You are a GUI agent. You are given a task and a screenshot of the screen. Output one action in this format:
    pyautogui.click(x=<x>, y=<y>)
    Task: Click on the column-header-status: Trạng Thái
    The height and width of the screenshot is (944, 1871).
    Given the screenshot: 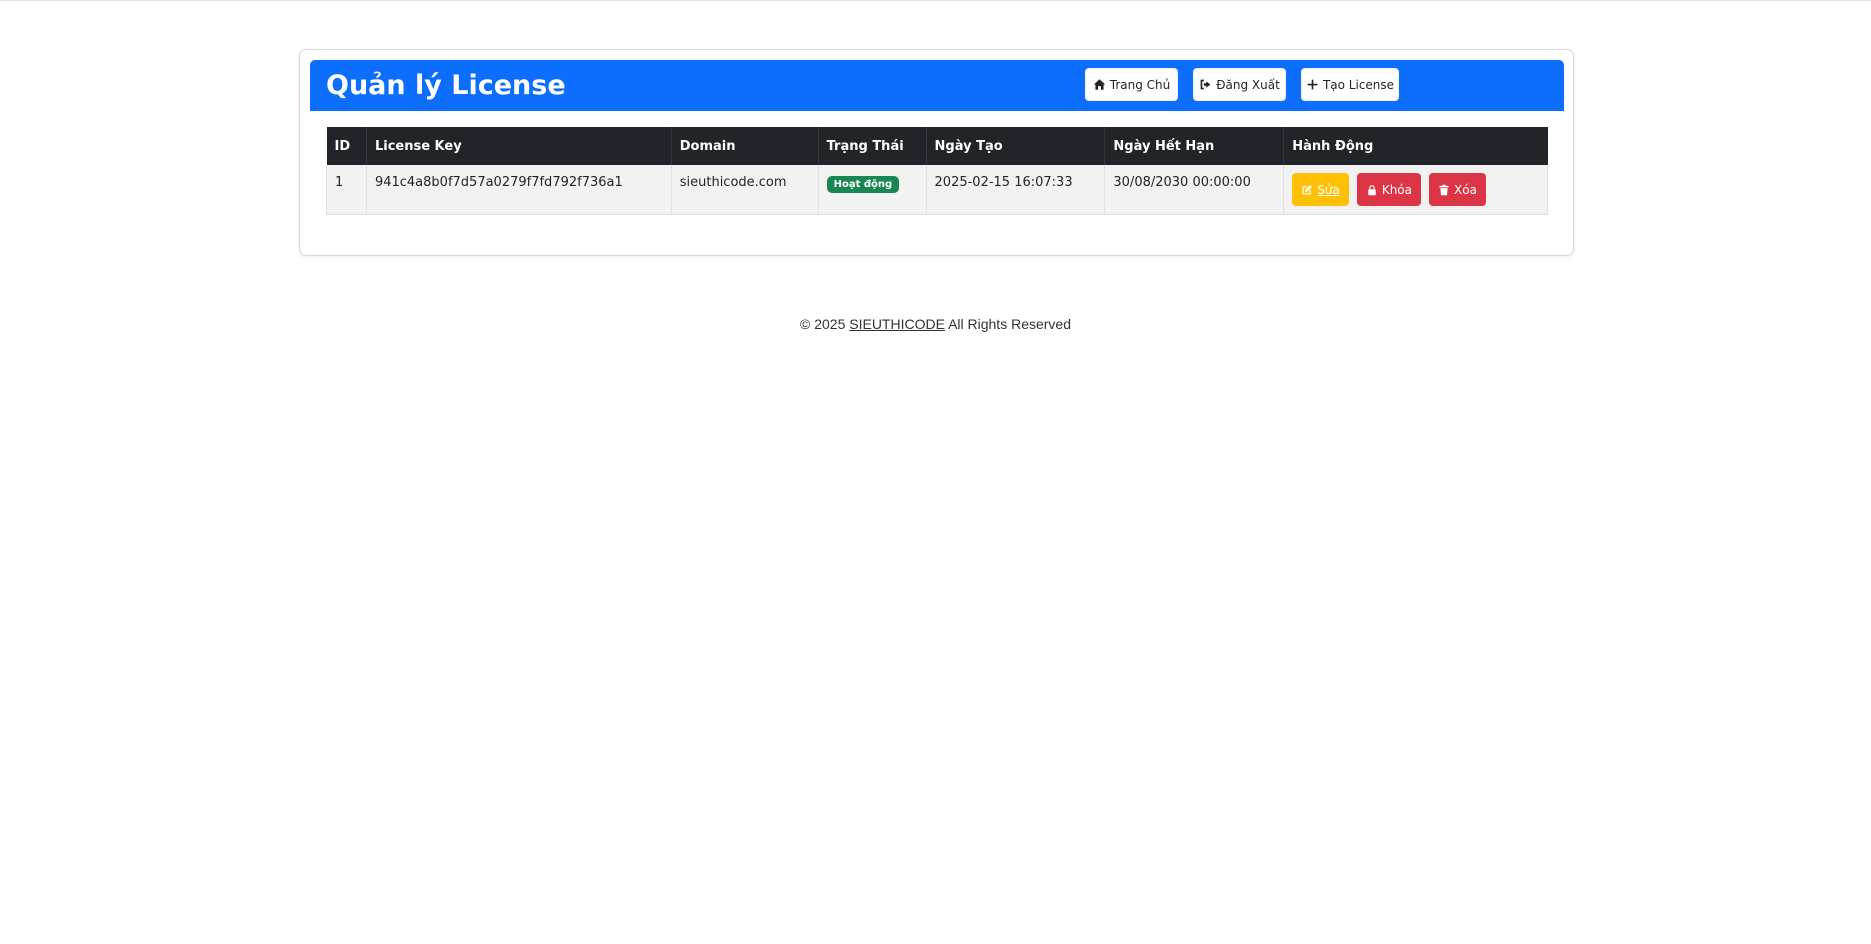 What is the action you would take?
    pyautogui.click(x=872, y=146)
    